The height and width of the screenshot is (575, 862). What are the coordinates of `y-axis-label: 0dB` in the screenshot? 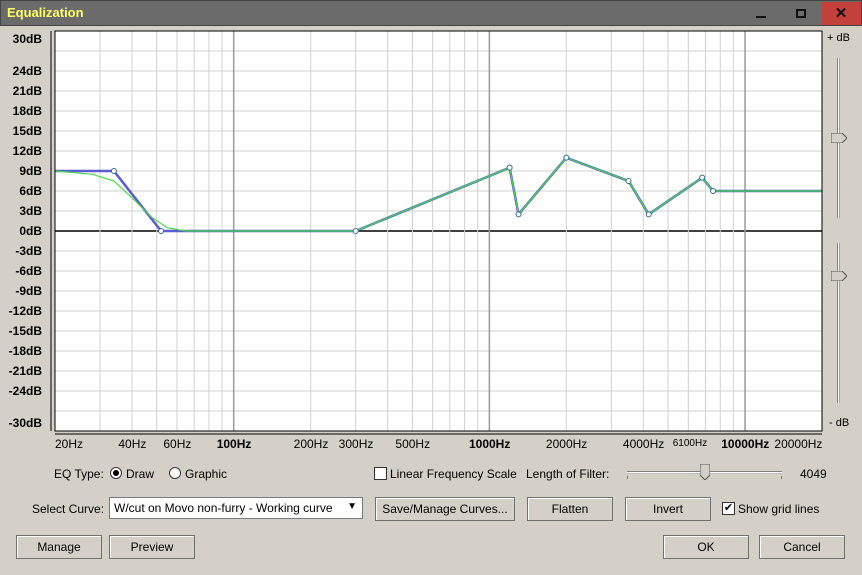 It's located at (30, 231).